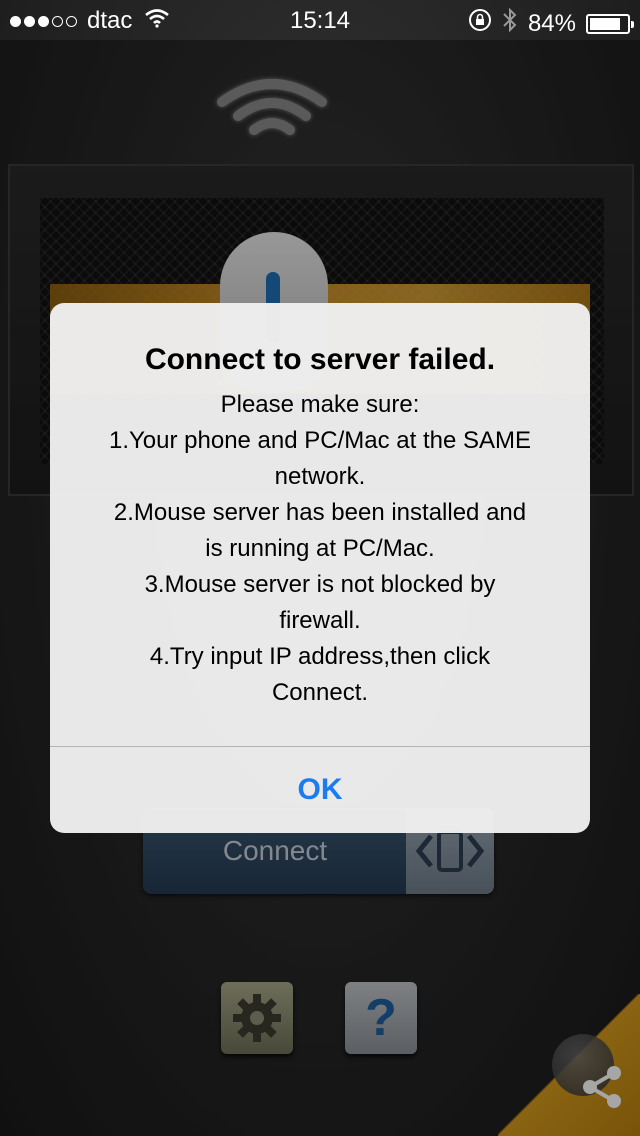 This screenshot has height=1136, width=640. Describe the element at coordinates (320, 692) in the screenshot. I see `alert-message-line: Connect.` at that location.